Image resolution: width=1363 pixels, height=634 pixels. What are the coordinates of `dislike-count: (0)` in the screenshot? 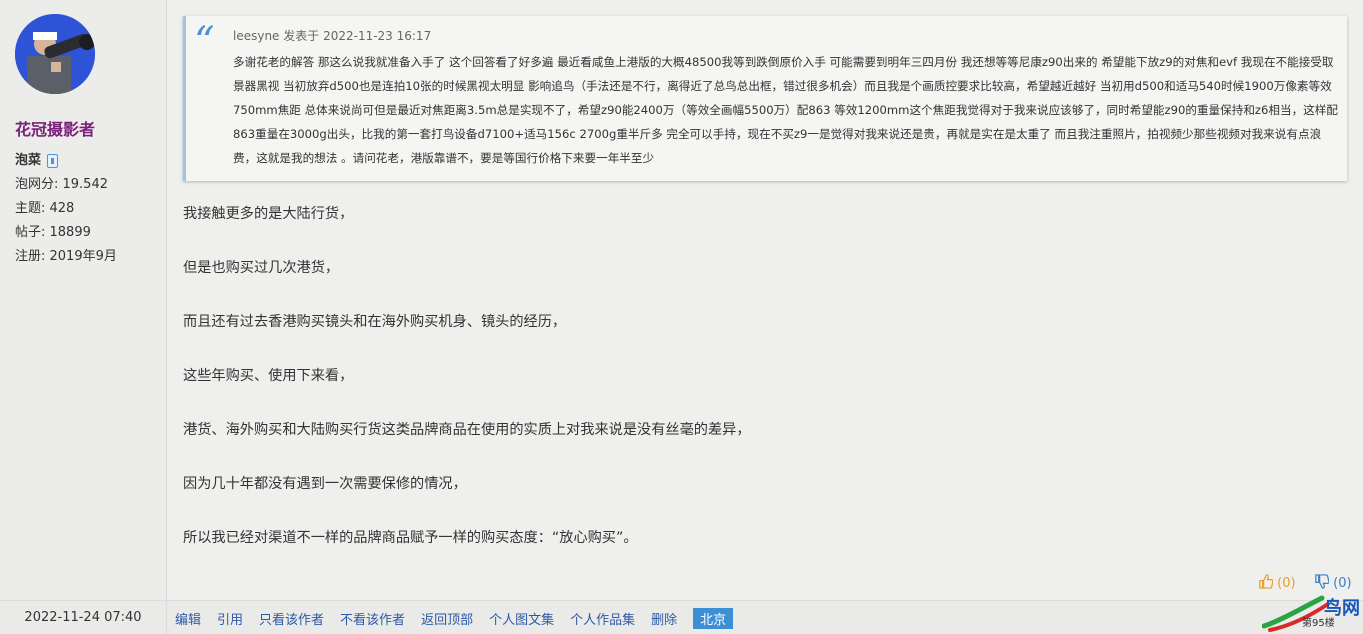 It's located at (1342, 583).